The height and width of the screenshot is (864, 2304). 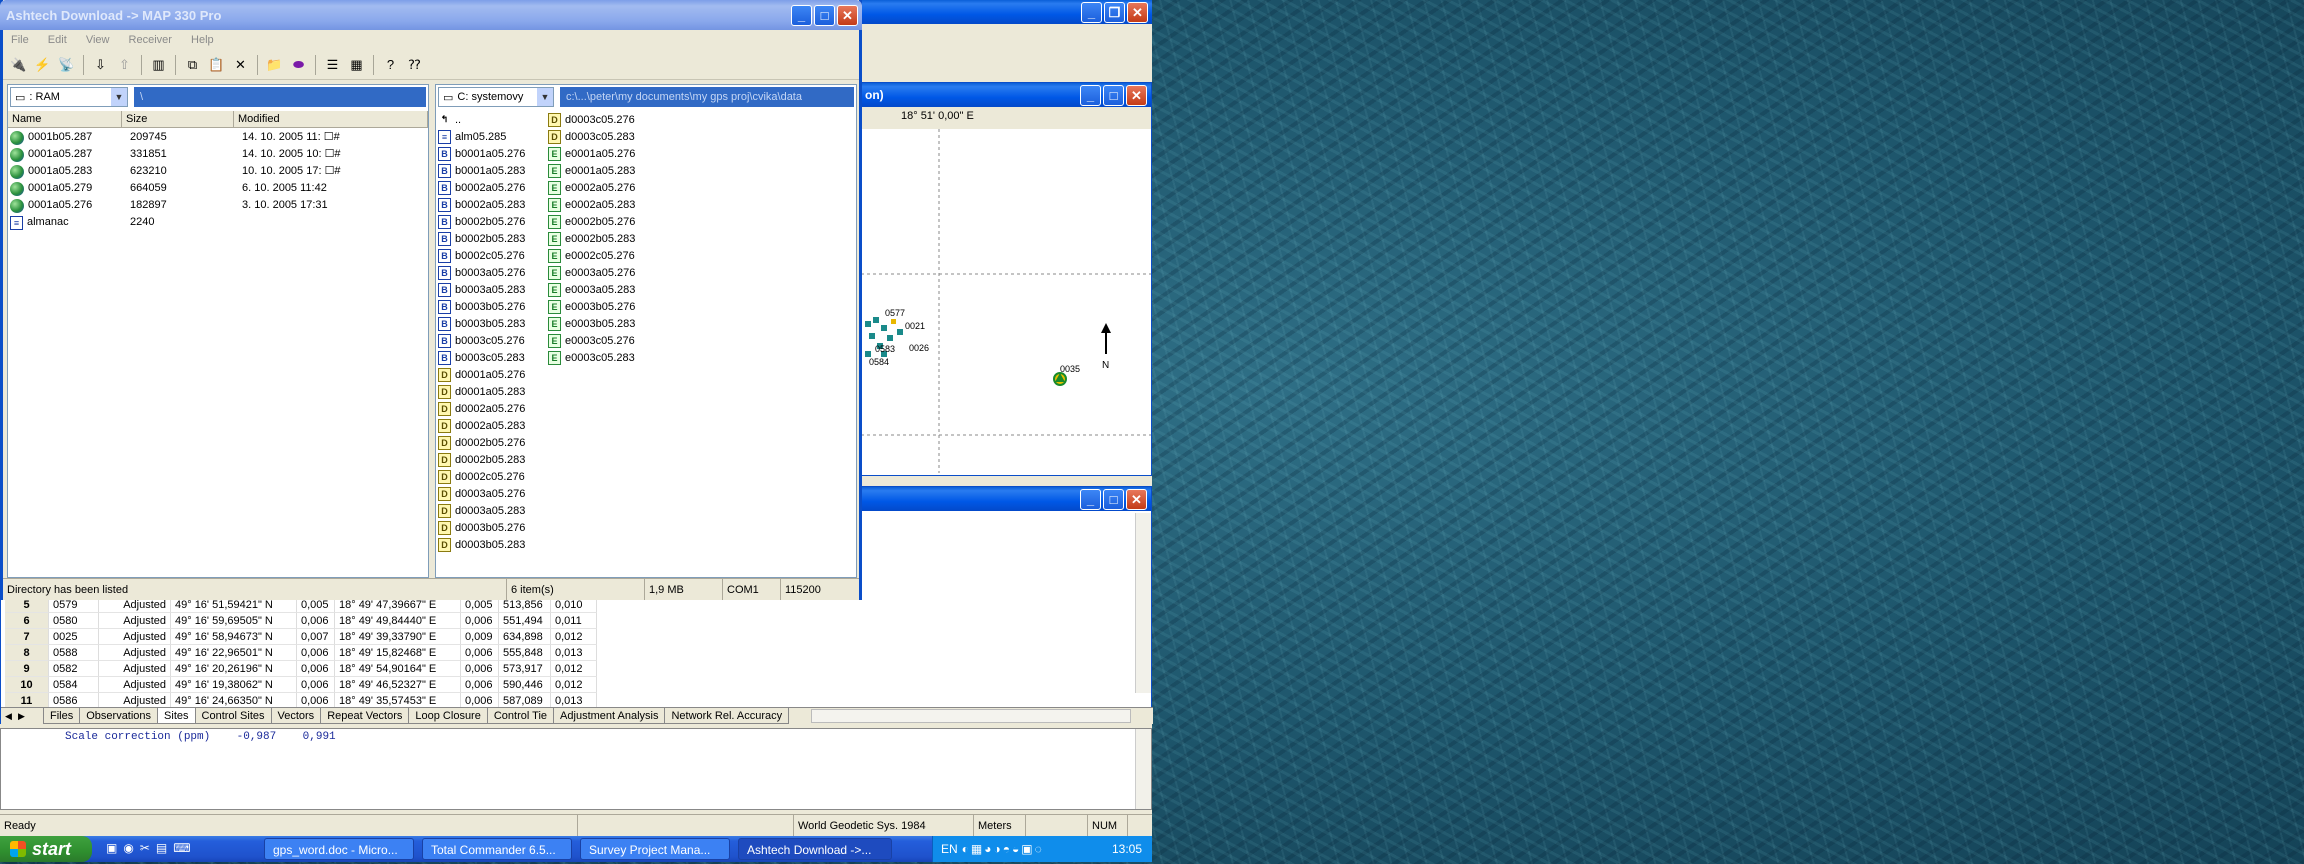 I want to click on app-icon: ▤, so click(x=161, y=848).